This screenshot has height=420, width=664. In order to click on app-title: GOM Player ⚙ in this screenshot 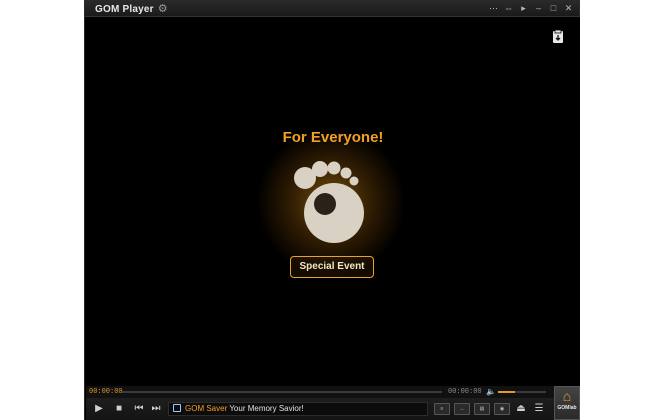, I will do `click(131, 8)`.